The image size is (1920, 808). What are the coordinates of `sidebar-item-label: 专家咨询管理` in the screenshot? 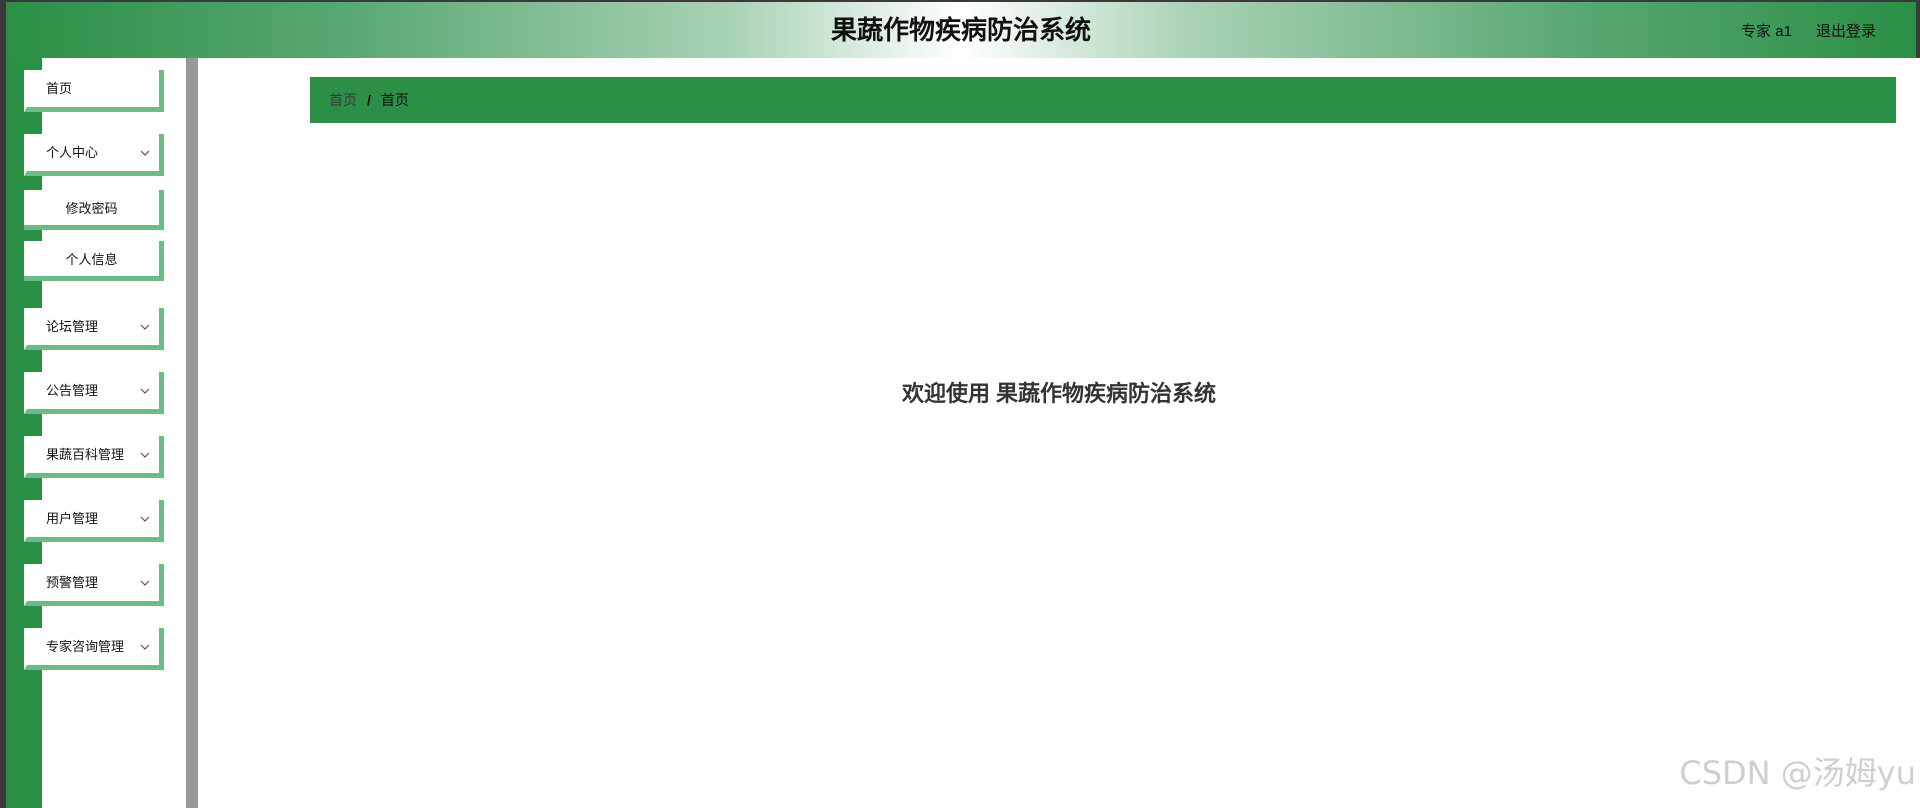 It's located at (85, 646).